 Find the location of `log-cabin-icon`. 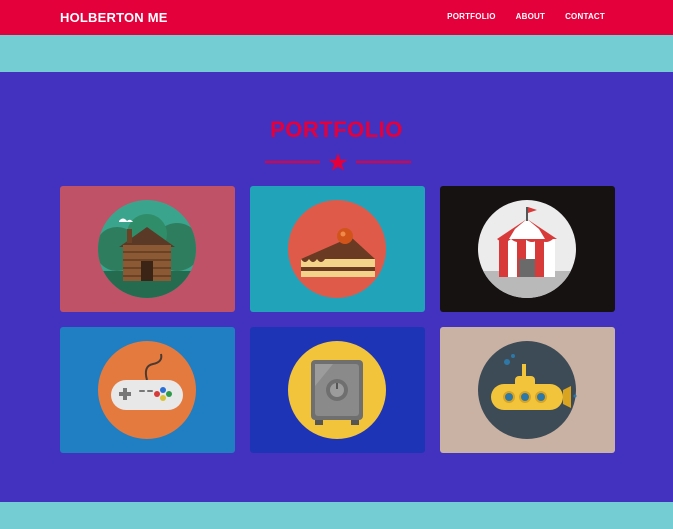

log-cabin-icon is located at coordinates (147, 249).